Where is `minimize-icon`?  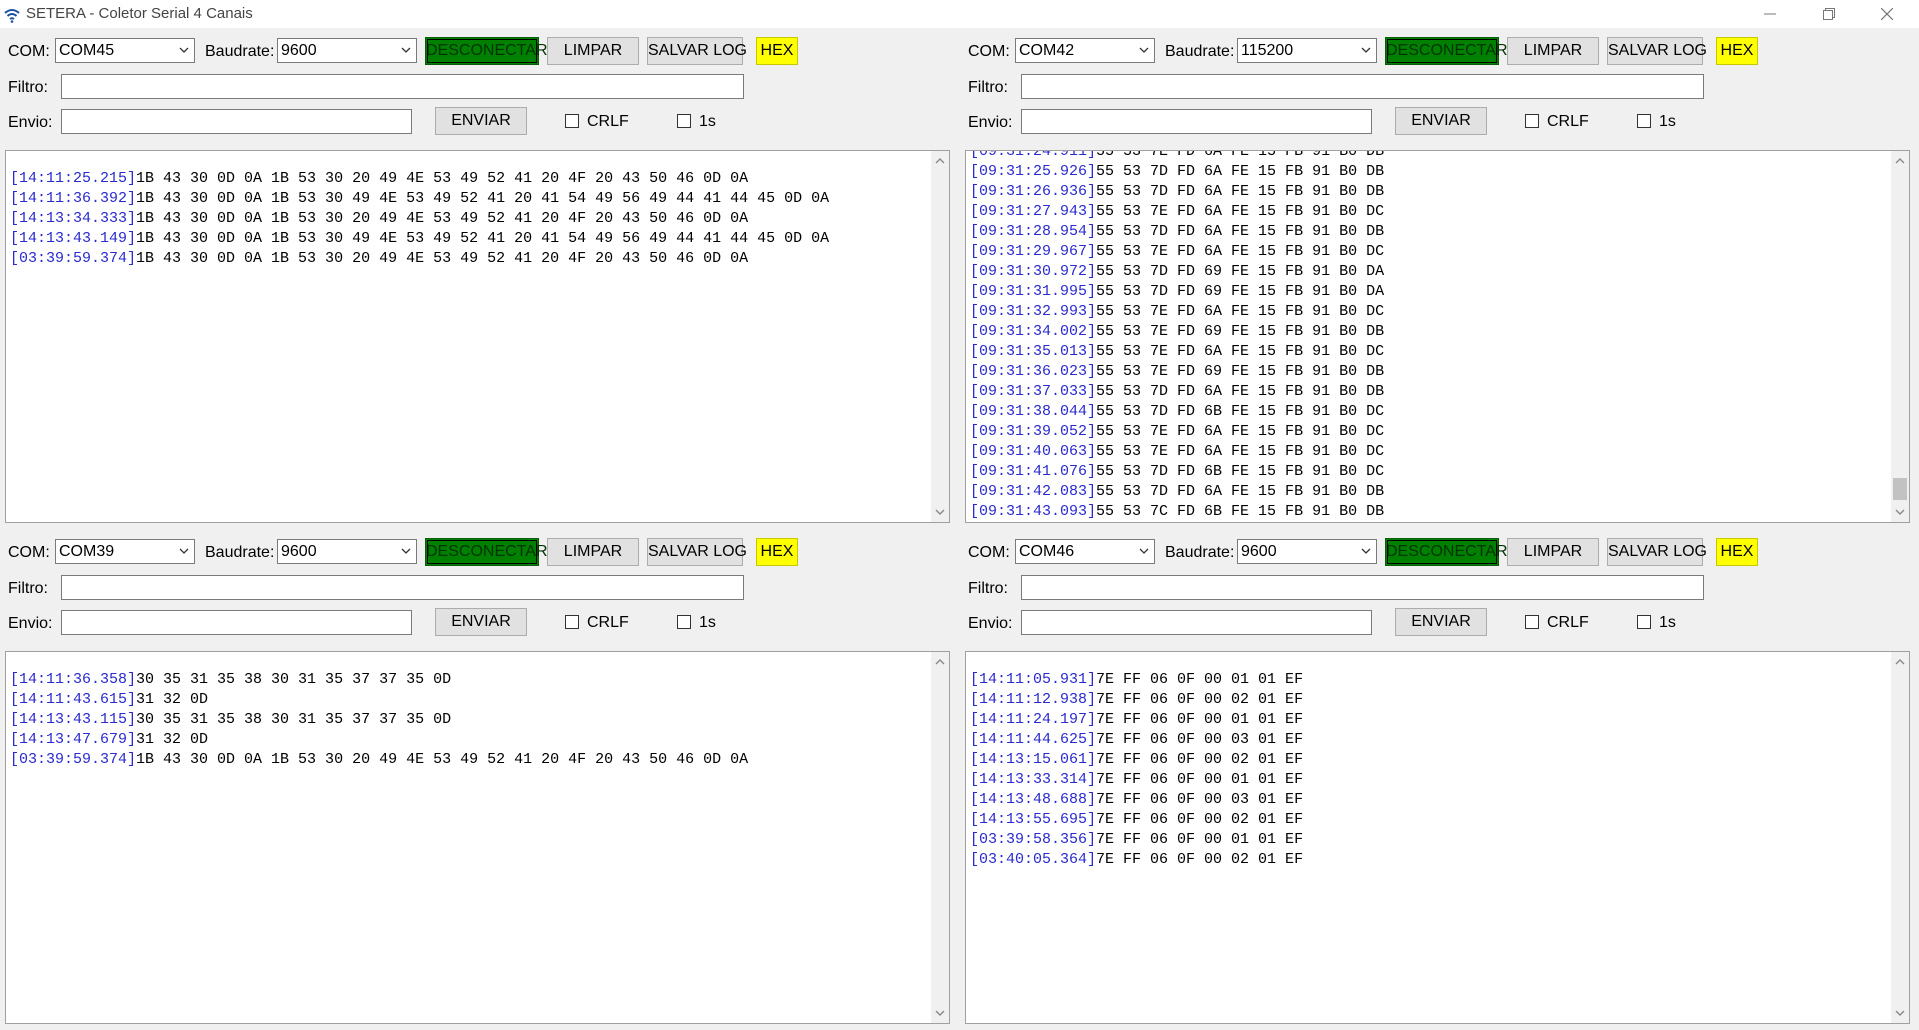 minimize-icon is located at coordinates (1770, 14).